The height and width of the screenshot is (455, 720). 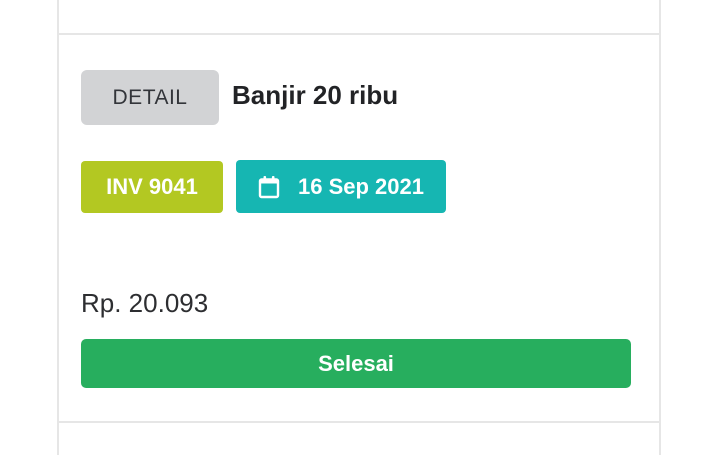 I want to click on price-amount: Rp. 20.093, so click(x=145, y=303).